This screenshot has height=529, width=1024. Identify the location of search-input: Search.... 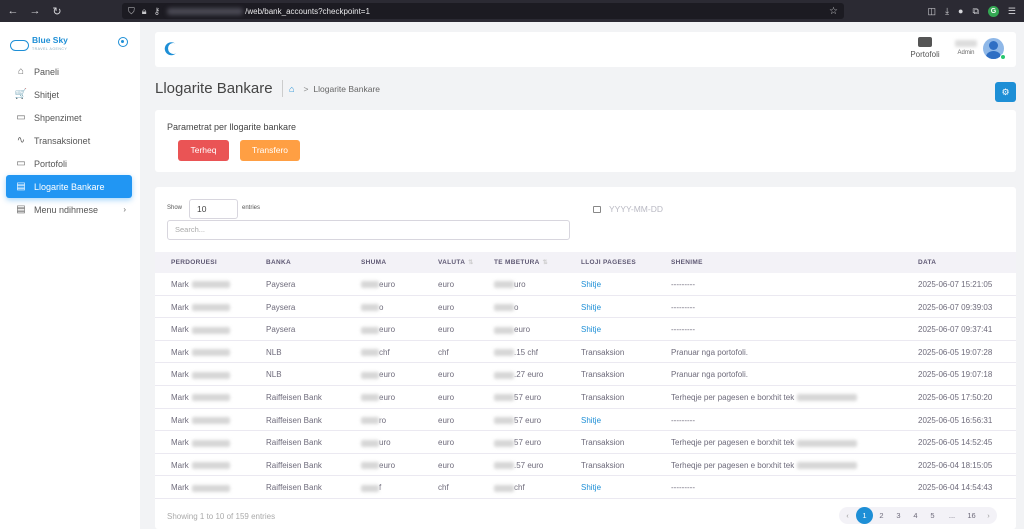
(368, 230).